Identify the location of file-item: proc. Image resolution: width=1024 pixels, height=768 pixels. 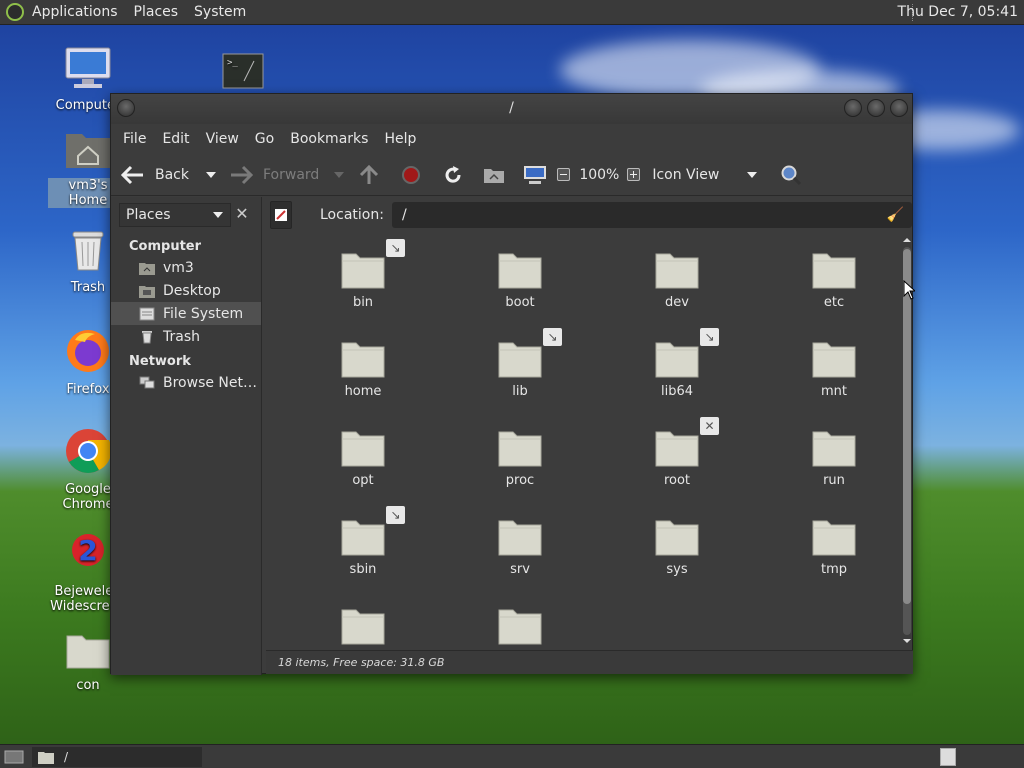
(520, 457).